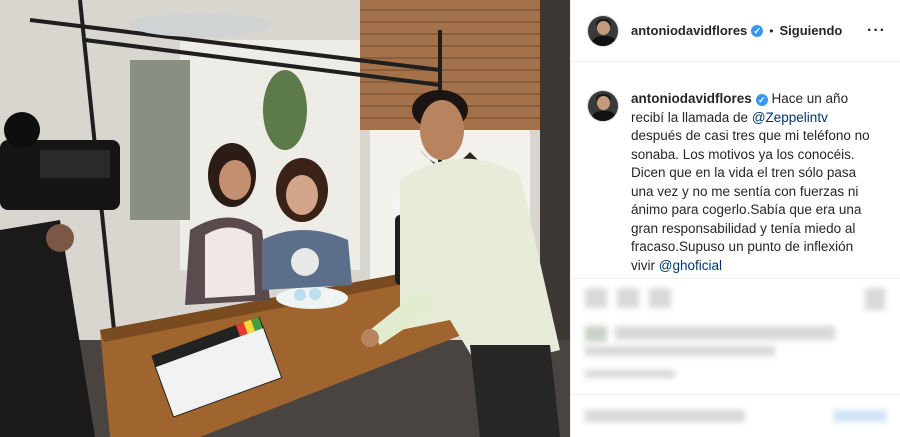 This screenshot has width=900, height=437. I want to click on likes-detail-text, so click(680, 351).